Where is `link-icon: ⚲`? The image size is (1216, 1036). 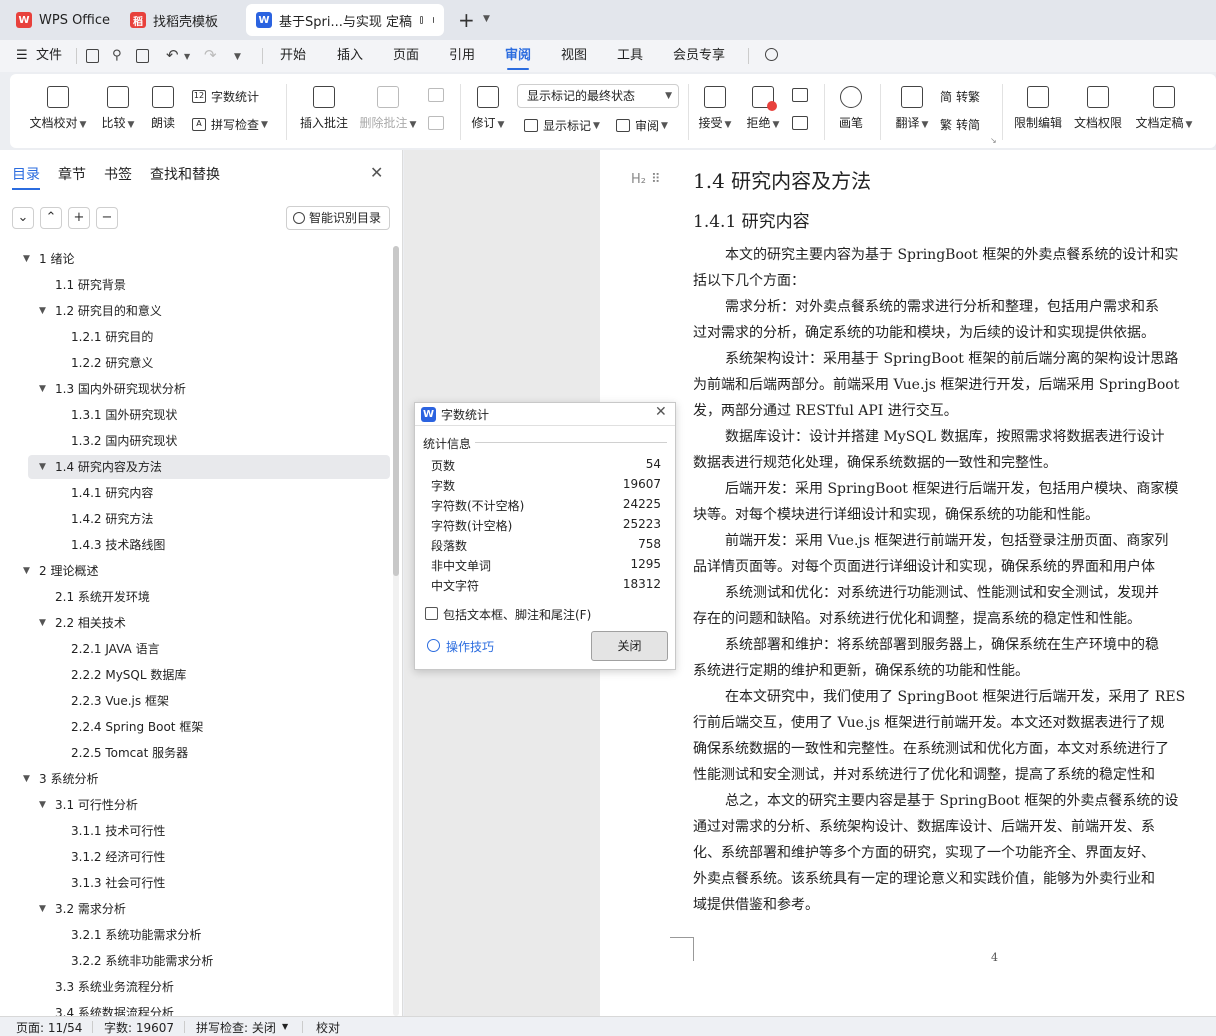 link-icon: ⚲ is located at coordinates (117, 55).